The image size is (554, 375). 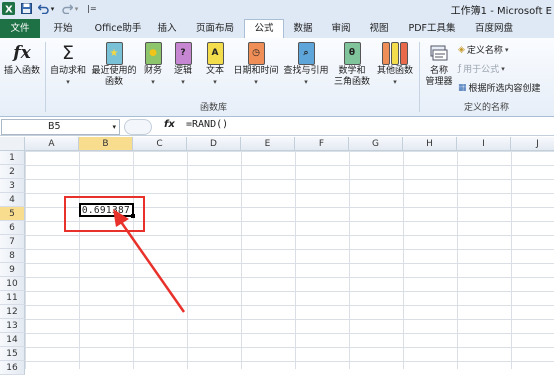 I want to click on more-functions-button: 其他函数 ▾, so click(x=395, y=64).